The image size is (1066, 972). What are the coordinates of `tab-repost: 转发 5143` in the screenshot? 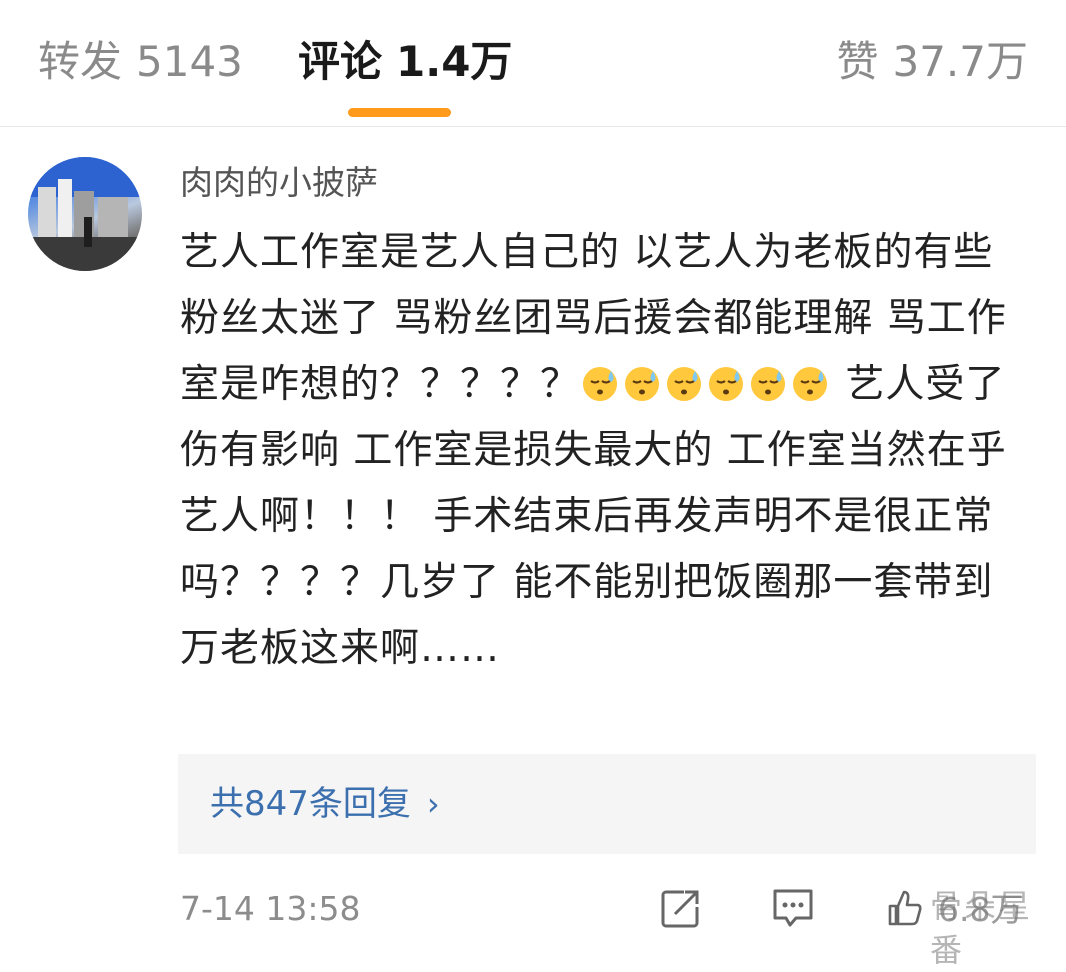 It's located at (140, 62).